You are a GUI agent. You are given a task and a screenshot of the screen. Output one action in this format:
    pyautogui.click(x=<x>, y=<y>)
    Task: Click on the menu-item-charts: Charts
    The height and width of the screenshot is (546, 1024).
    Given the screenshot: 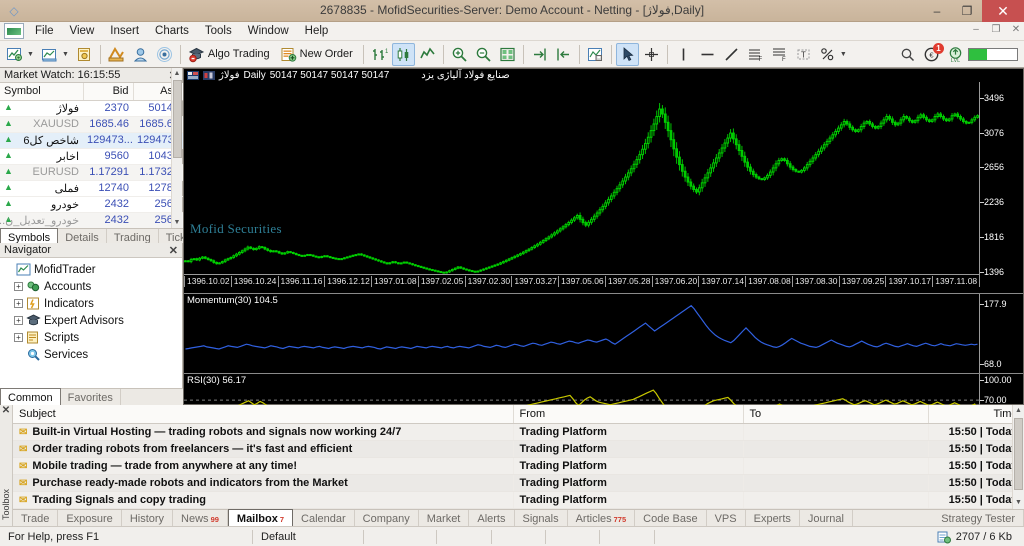 What is the action you would take?
    pyautogui.click(x=172, y=31)
    